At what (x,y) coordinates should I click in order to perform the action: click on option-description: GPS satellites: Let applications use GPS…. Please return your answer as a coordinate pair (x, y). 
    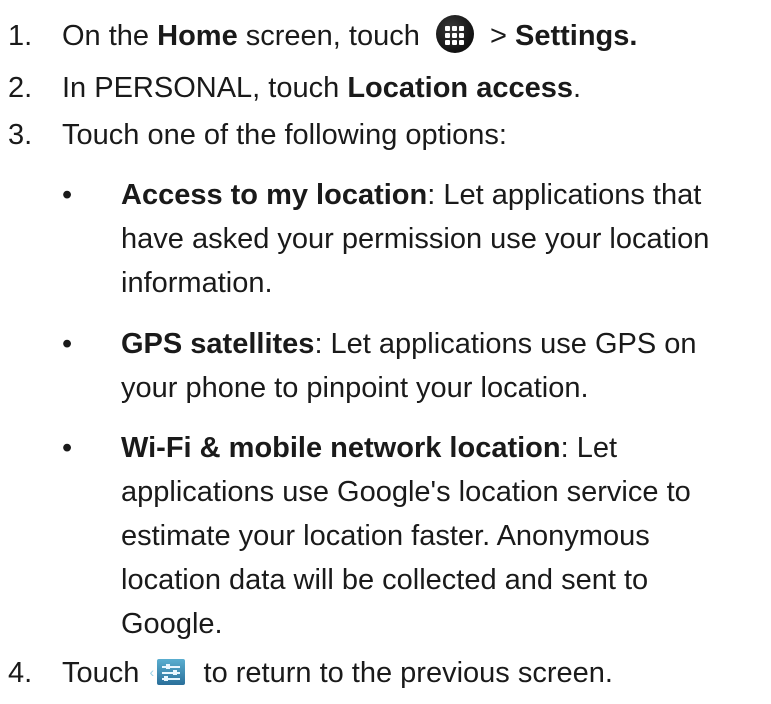
    Looking at the image, I should click on (443, 366).